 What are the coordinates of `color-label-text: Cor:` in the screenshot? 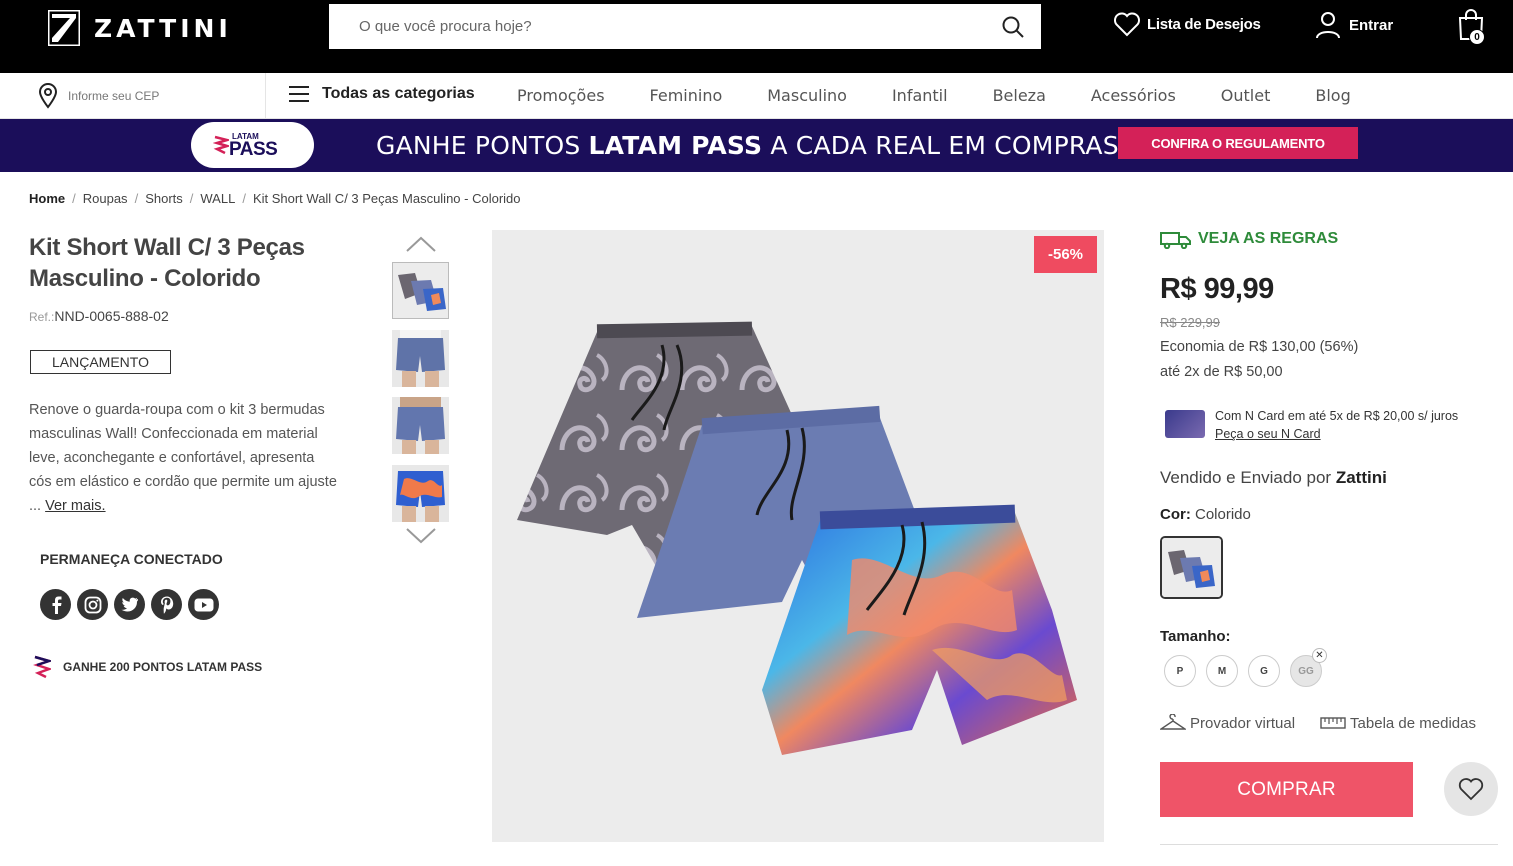 It's located at (1175, 514).